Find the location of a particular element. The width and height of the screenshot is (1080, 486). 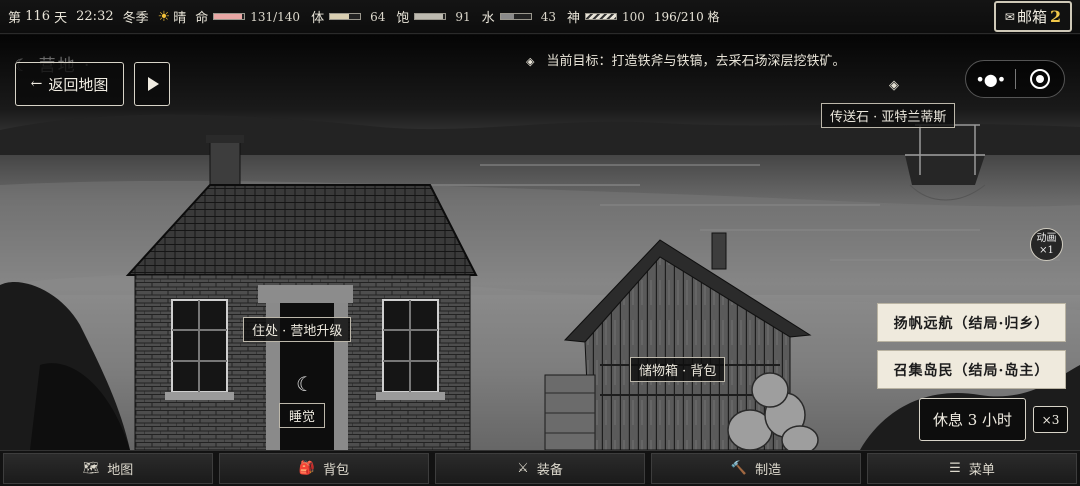

menu-icon: ☰ is located at coordinates (955, 468).